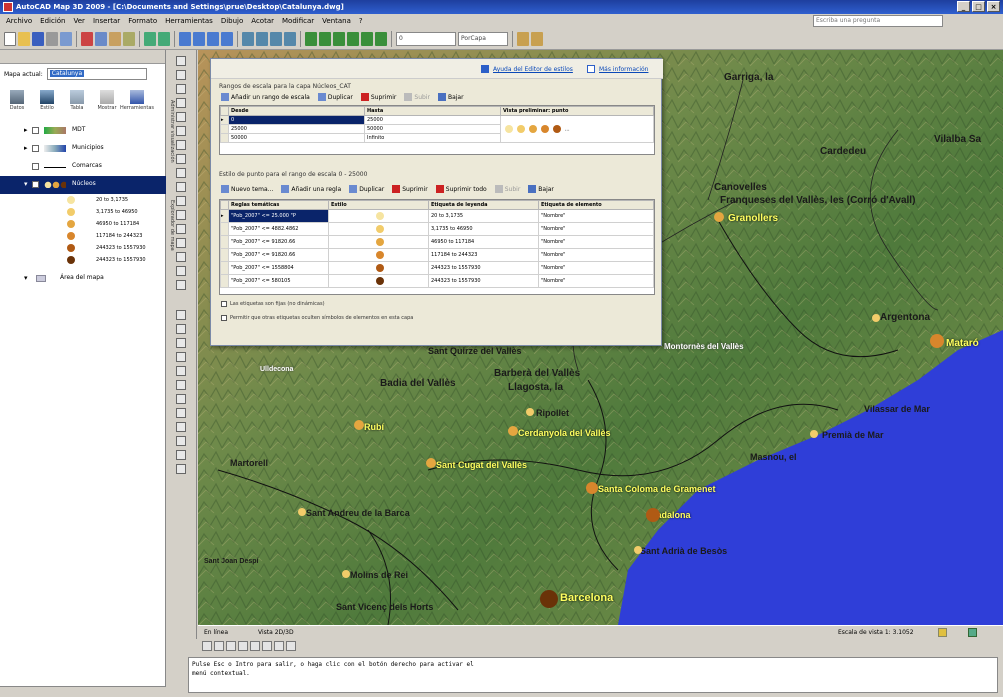 The height and width of the screenshot is (697, 1003). I want to click on copy-object-icon, so click(181, 329).